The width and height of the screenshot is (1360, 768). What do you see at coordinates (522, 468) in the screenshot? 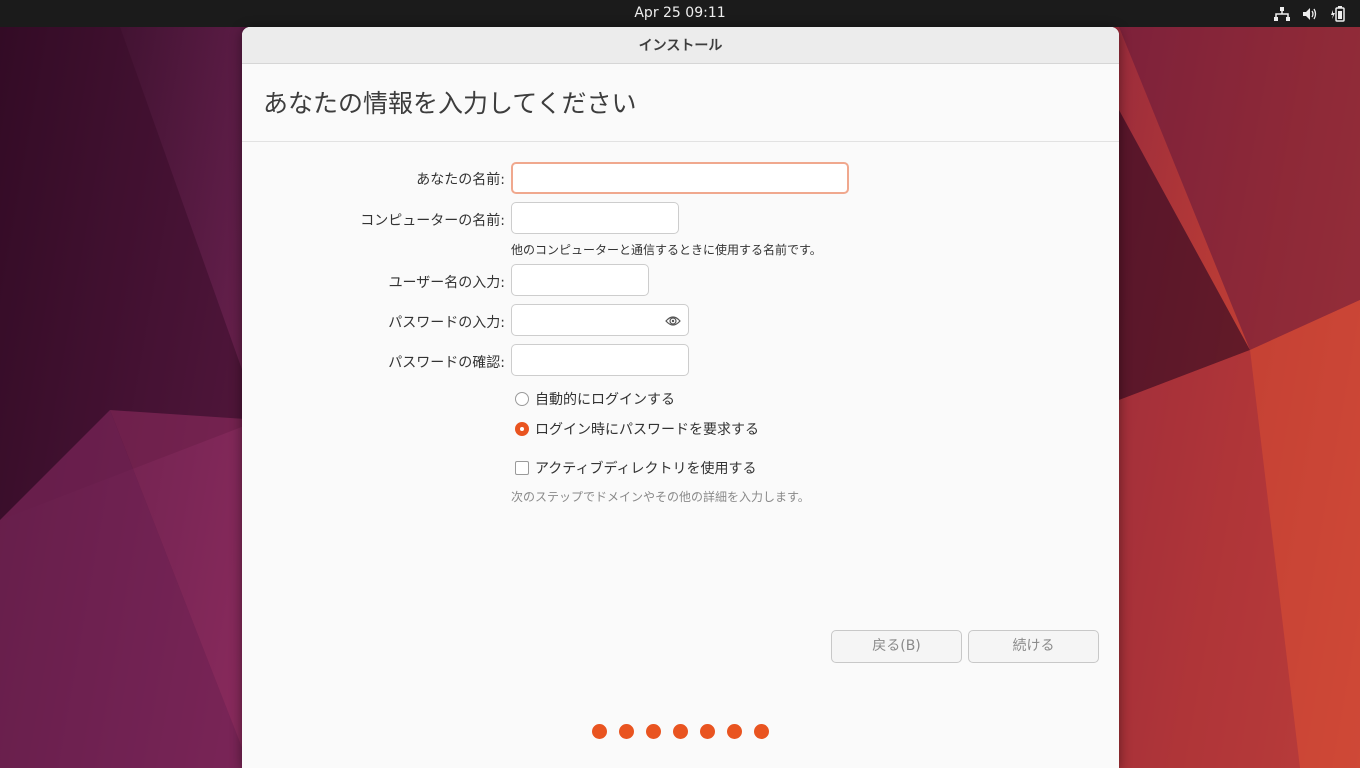
I see `active-directory-checkbox` at bounding box center [522, 468].